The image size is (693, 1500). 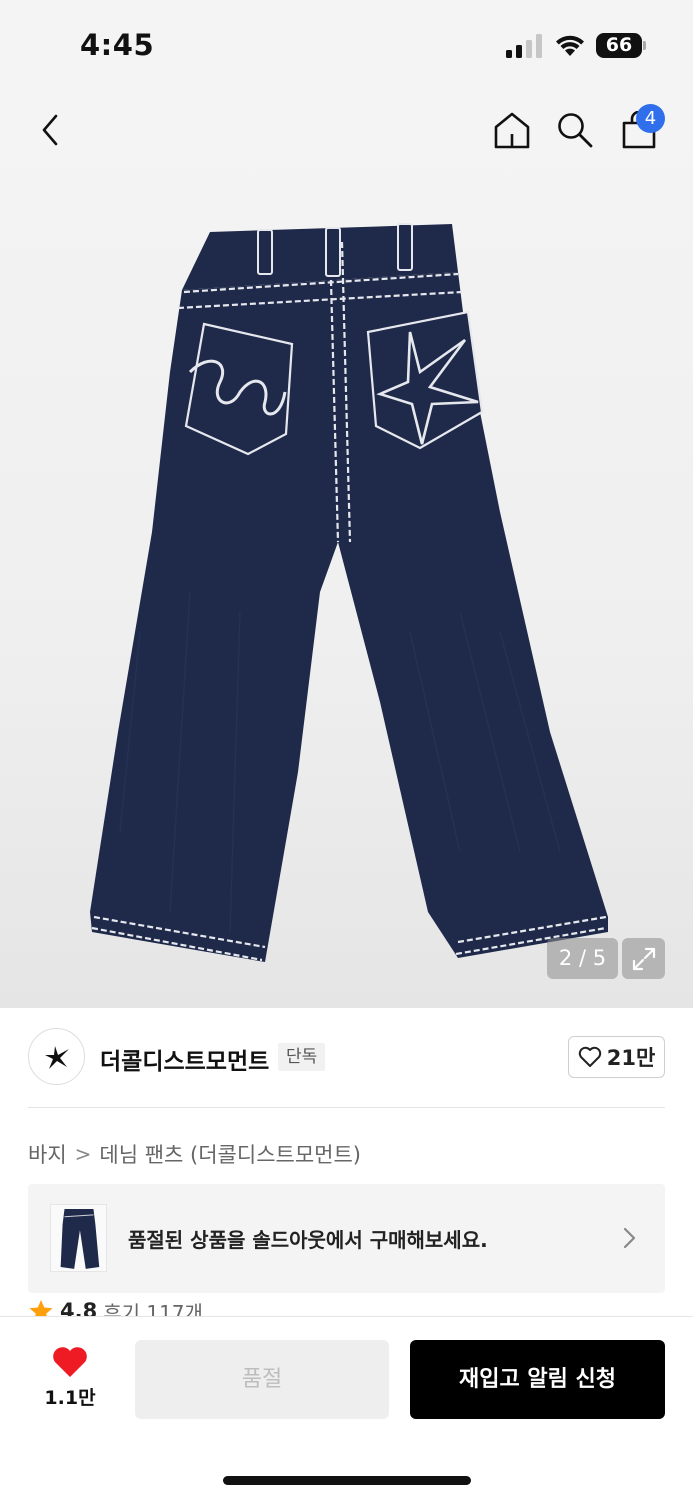 I want to click on breadcrumb-category: 바지, so click(x=47, y=1154).